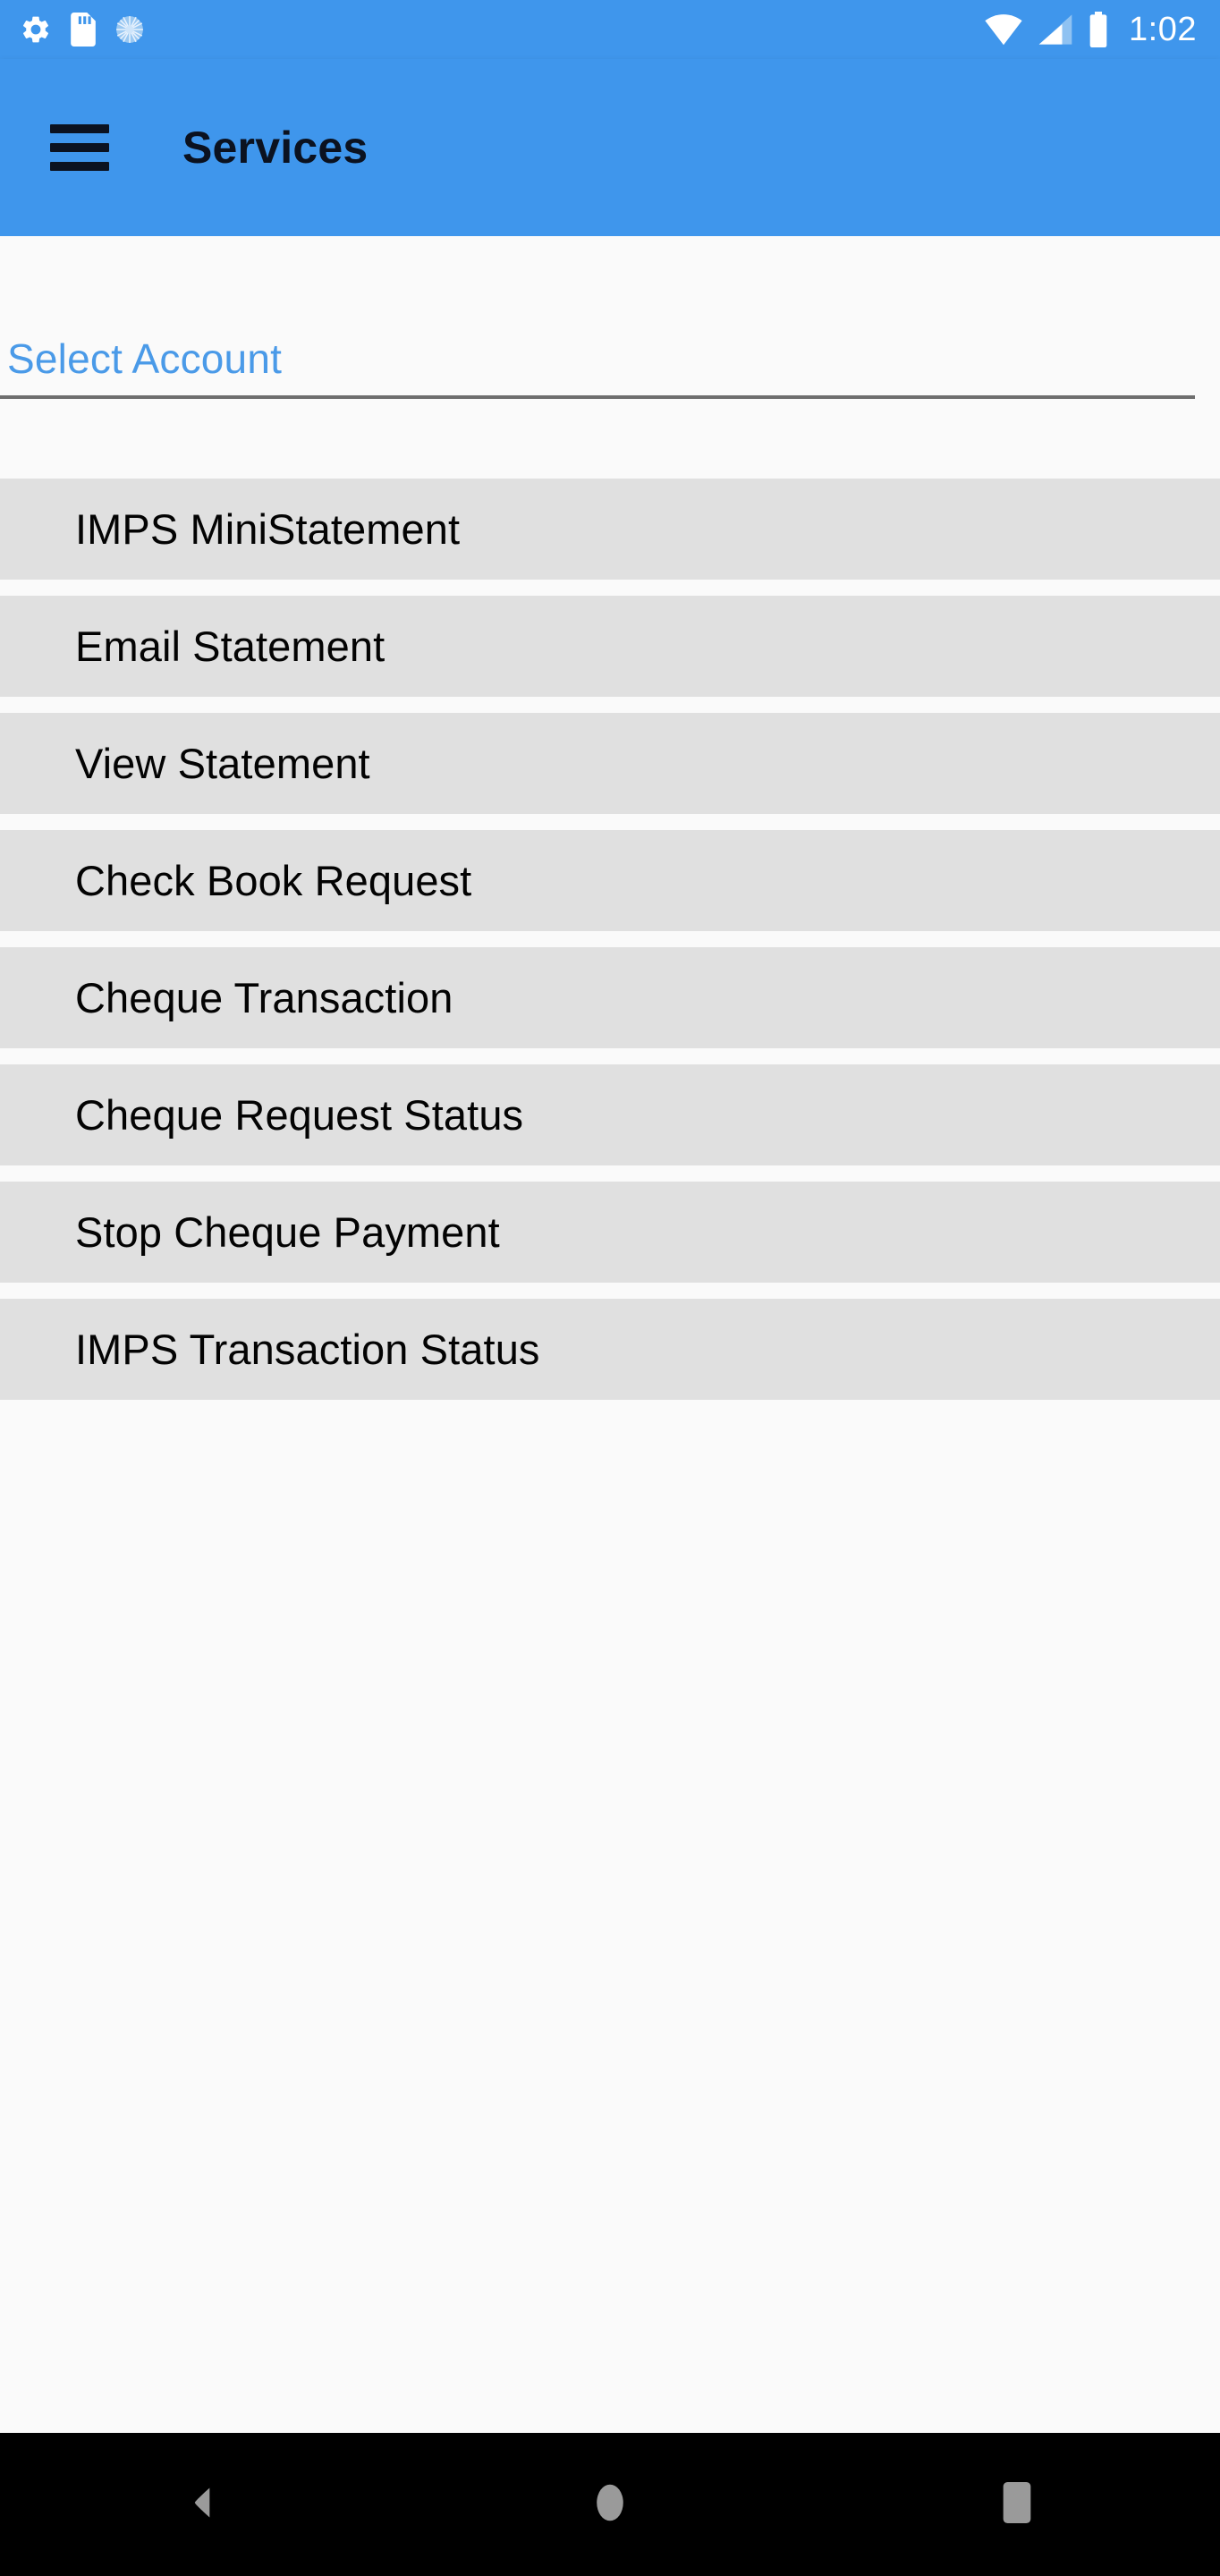 This screenshot has width=1220, height=2576. Describe the element at coordinates (1055, 30) in the screenshot. I see `cellular-signal-icon` at that location.